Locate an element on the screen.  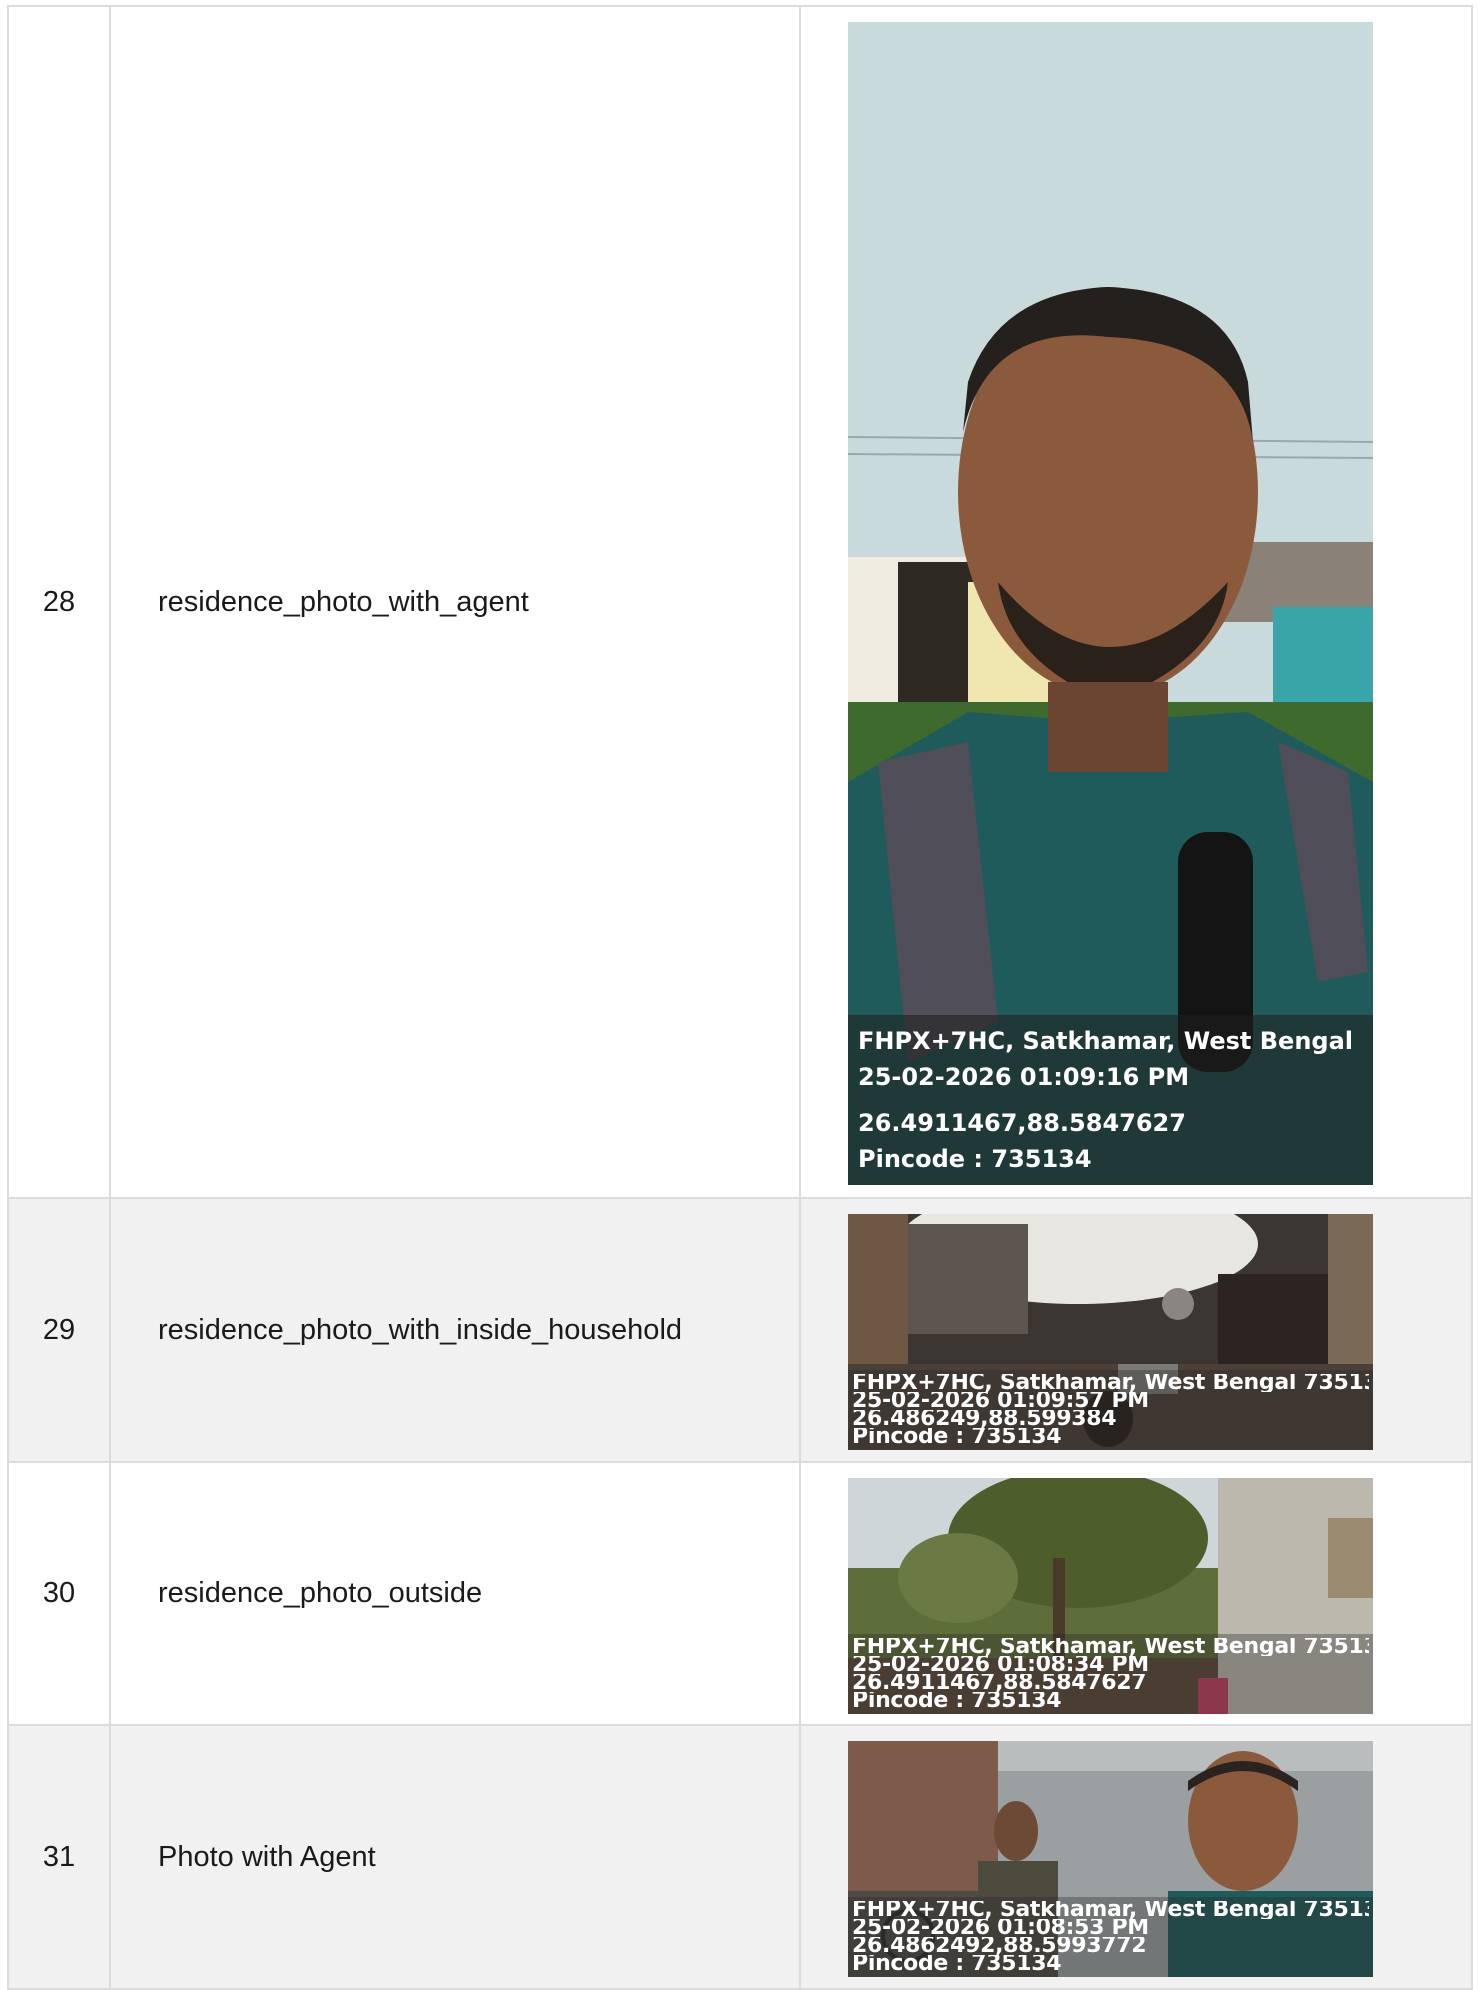
row-label: Photo with Agent is located at coordinates (455, 1857).